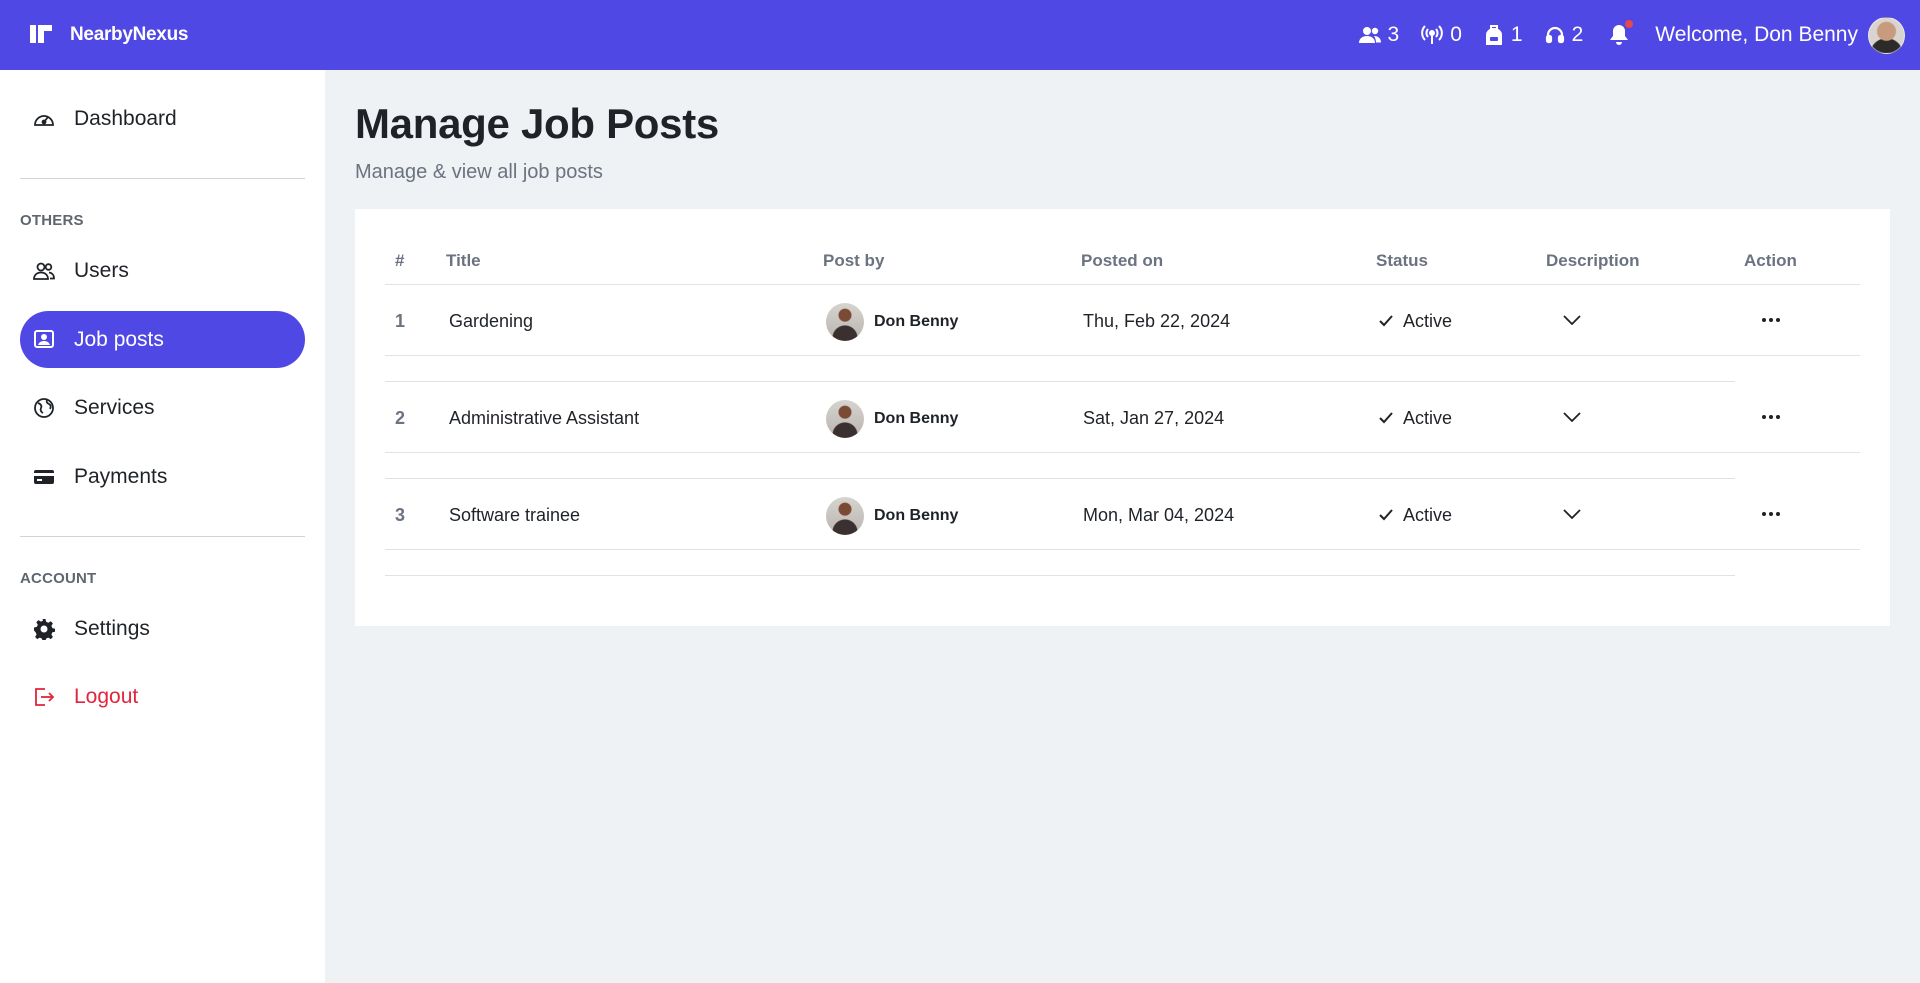 The image size is (1920, 983). I want to click on sidebar-item-label: Job posts, so click(119, 339).